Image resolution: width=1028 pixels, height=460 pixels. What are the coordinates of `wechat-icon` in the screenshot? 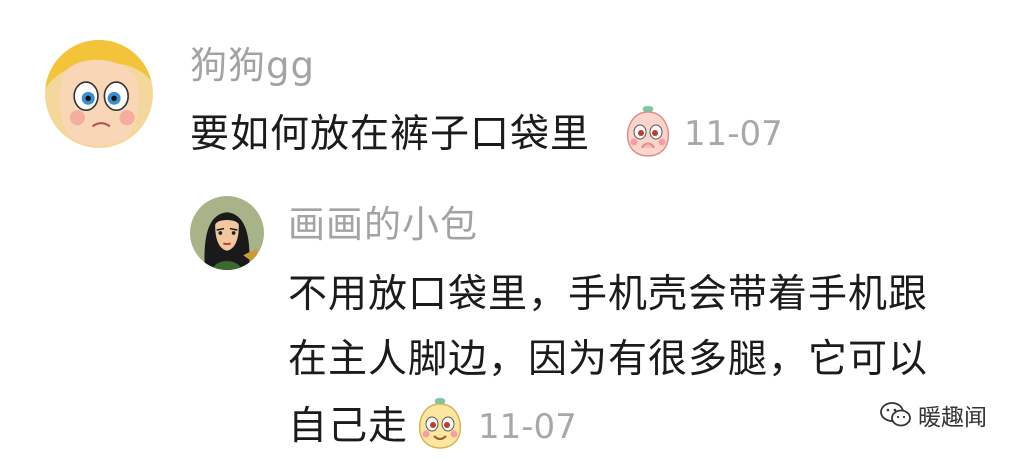 It's located at (896, 415).